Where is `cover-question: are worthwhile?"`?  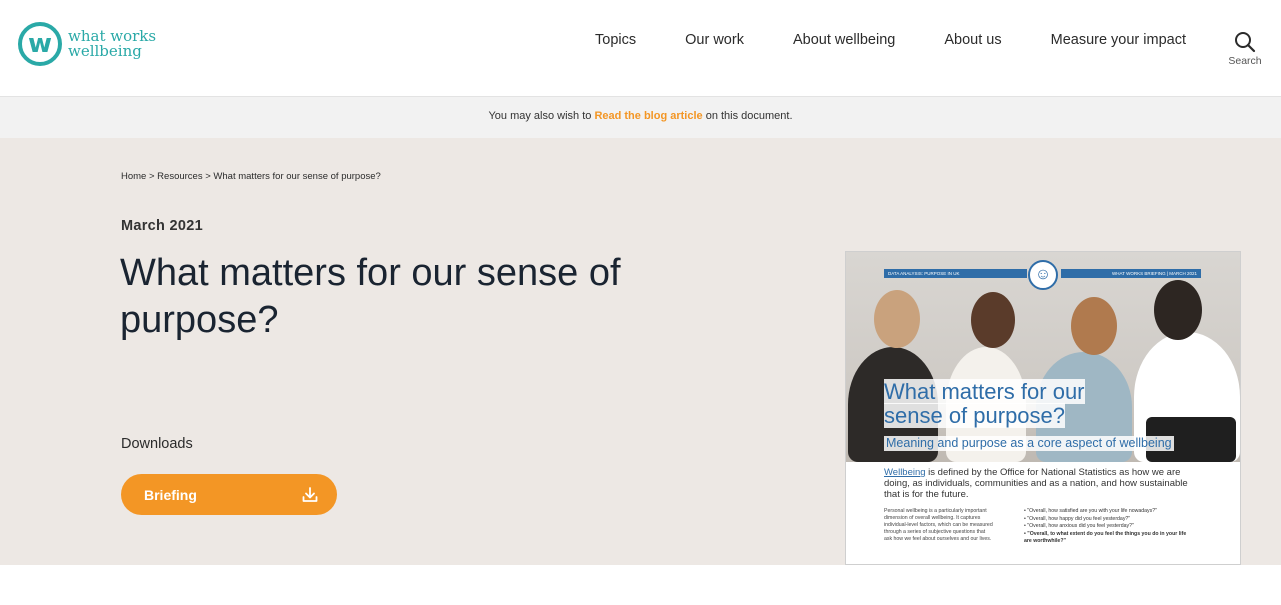 cover-question: are worthwhile?" is located at coordinates (1045, 541).